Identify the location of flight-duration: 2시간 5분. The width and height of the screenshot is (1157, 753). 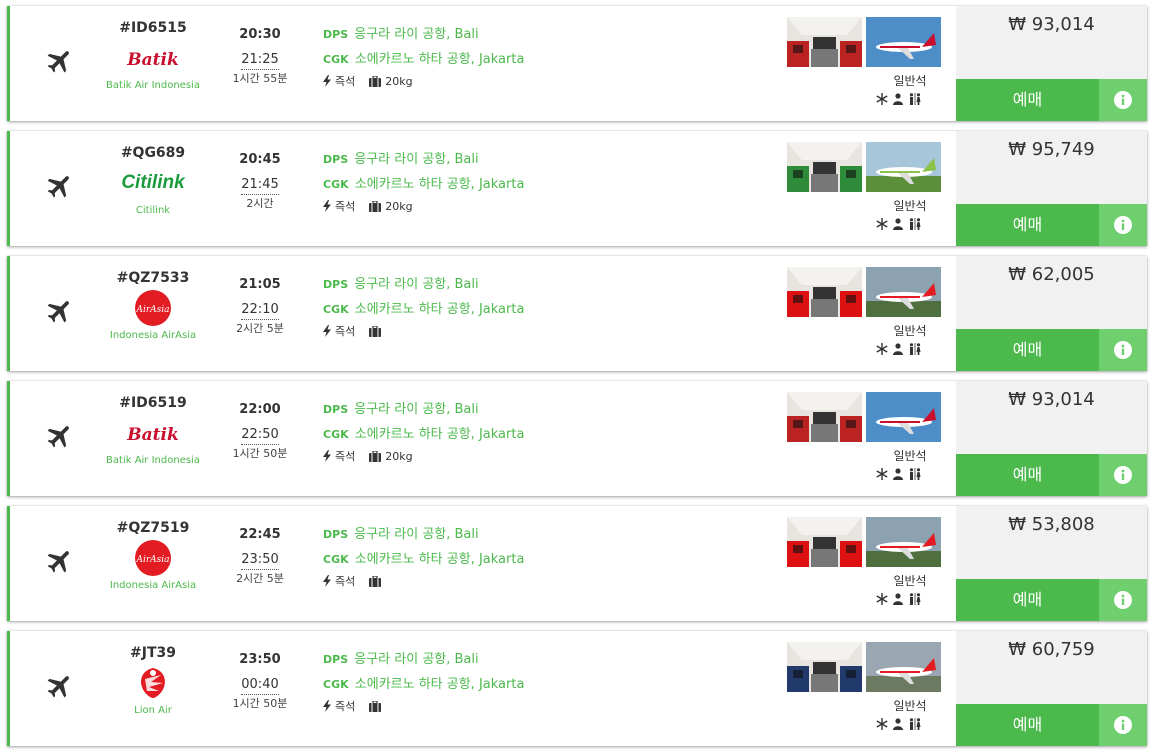
(260, 328).